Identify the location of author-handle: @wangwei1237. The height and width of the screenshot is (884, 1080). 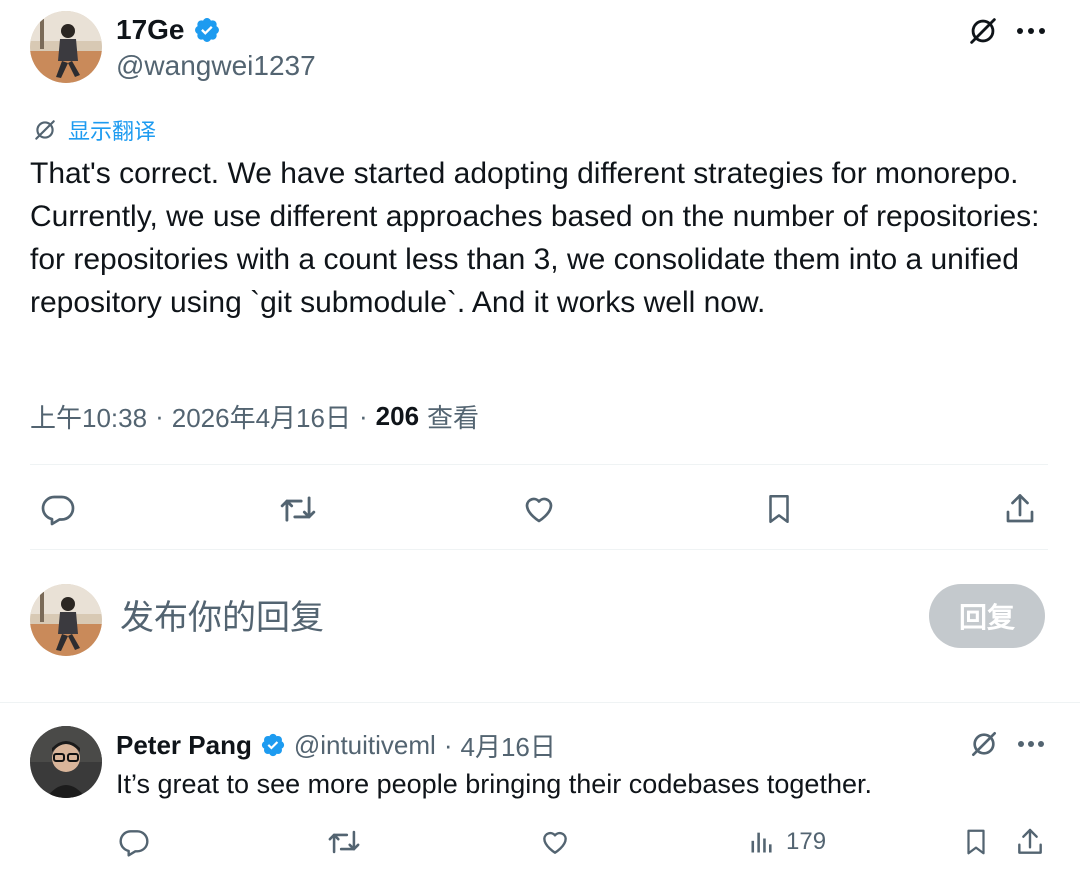
(216, 66).